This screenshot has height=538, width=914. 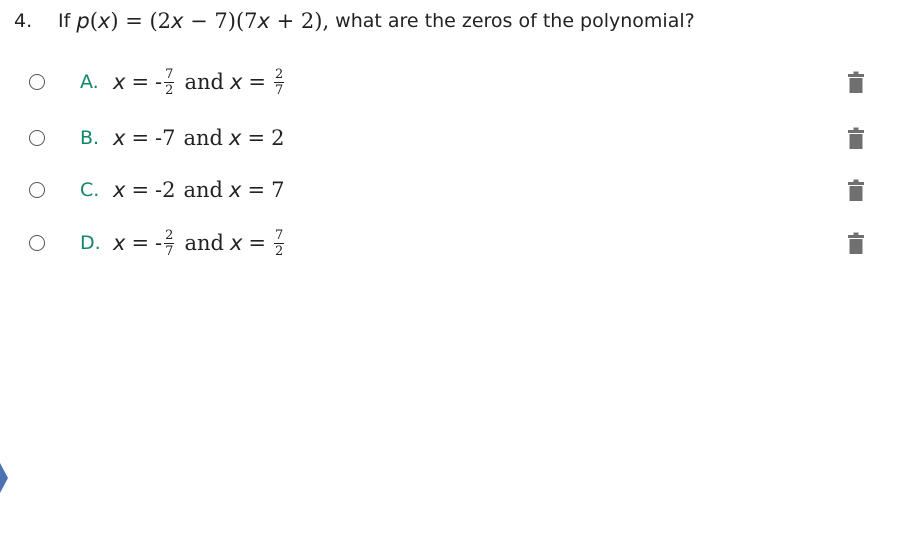 What do you see at coordinates (203, 21) in the screenshot?
I see `question-expression: p(x) = (2x − 7)(7x + 2),` at bounding box center [203, 21].